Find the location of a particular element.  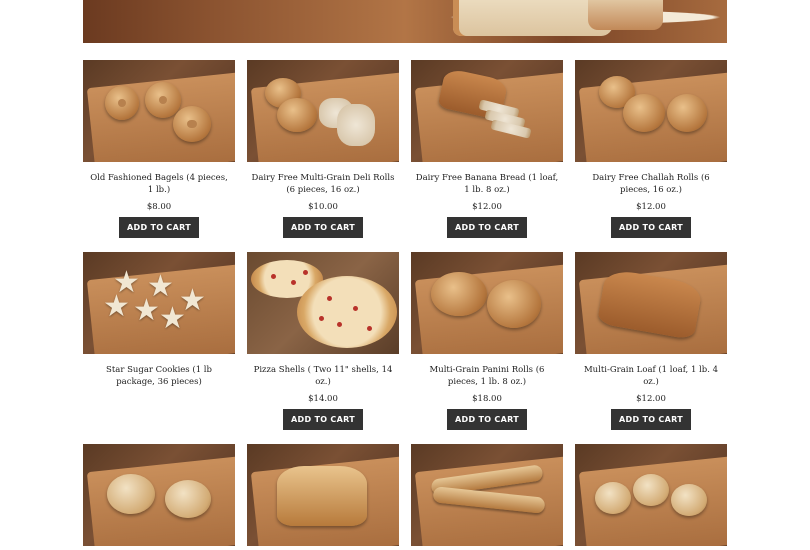

multigrain-loaf-image is located at coordinates (651, 303).